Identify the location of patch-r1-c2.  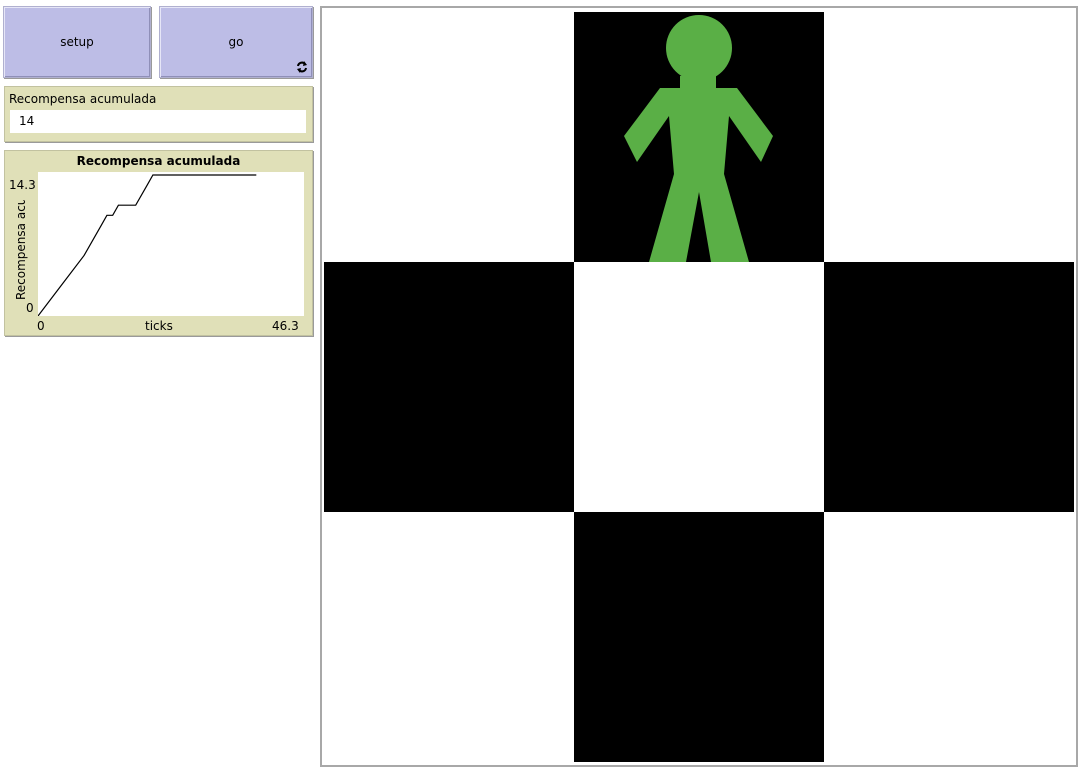
(949, 387).